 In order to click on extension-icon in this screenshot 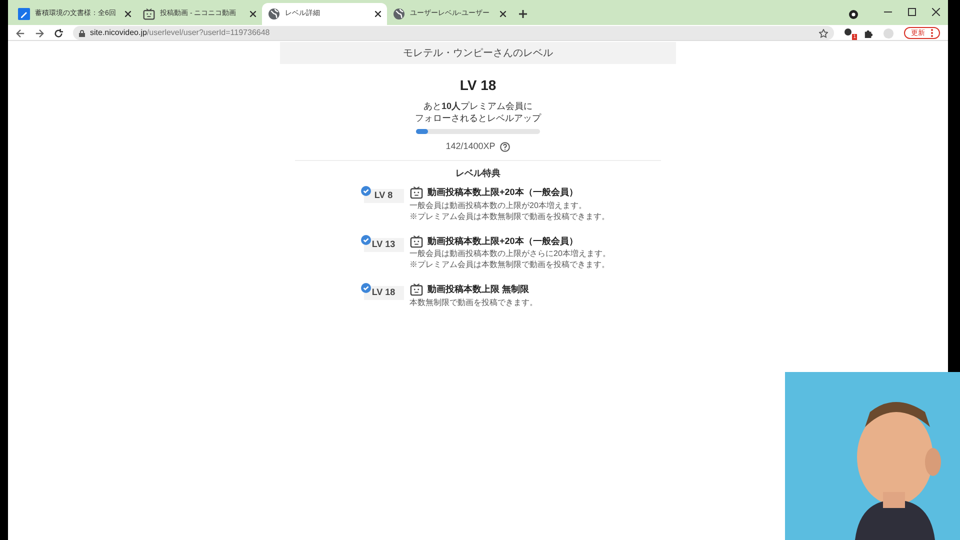, I will do `click(849, 33)`.